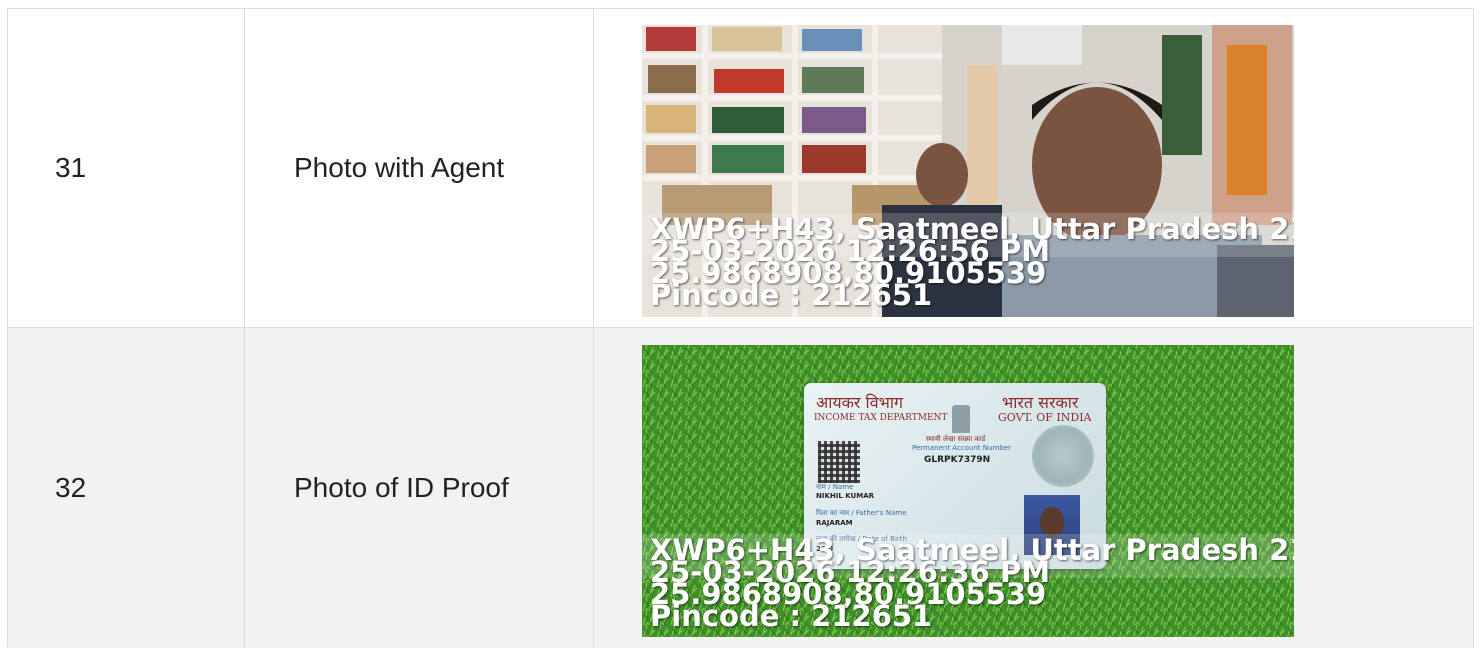 This screenshot has width=1482, height=648. I want to click on pan-label-en: Permanent Account Number, so click(961, 448).